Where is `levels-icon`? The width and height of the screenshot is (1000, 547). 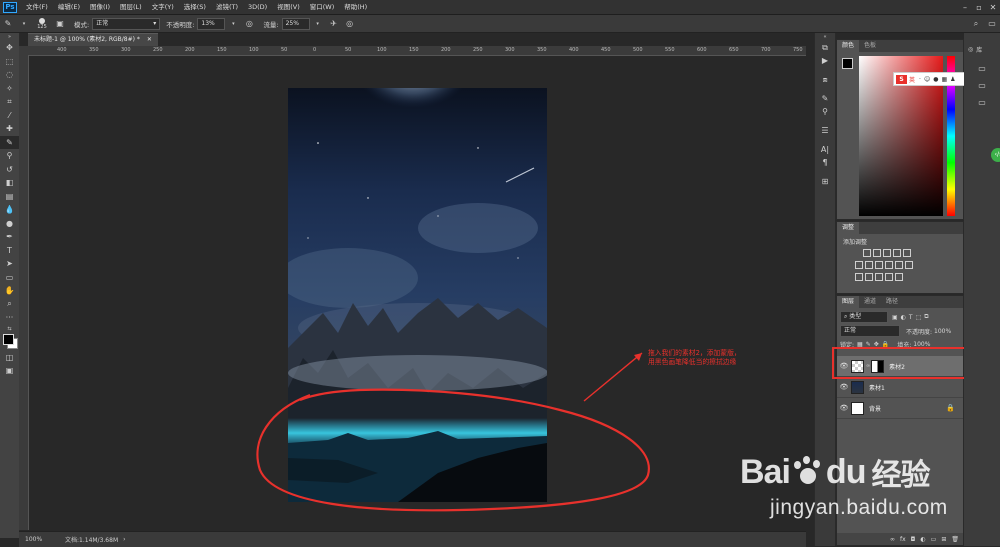 levels-icon is located at coordinates (877, 253).